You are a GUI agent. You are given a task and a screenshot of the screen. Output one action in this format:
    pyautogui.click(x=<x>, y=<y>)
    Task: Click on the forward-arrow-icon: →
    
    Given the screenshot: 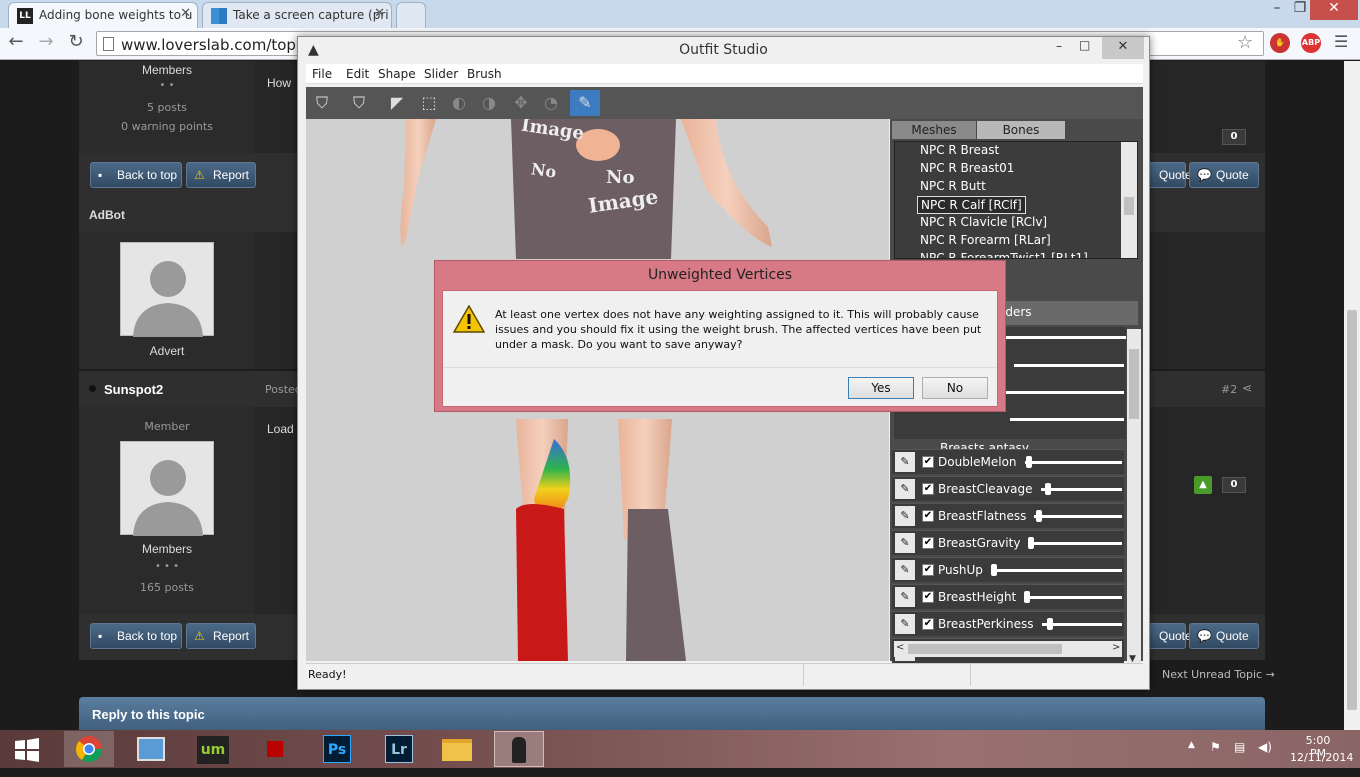 What is the action you would take?
    pyautogui.click(x=46, y=43)
    